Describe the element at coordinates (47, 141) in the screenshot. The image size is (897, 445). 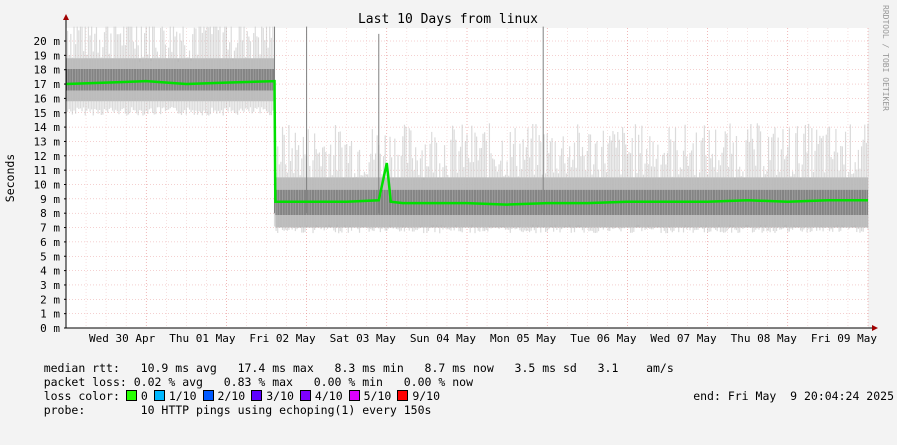
I see `y-tick-label: 13 m` at that location.